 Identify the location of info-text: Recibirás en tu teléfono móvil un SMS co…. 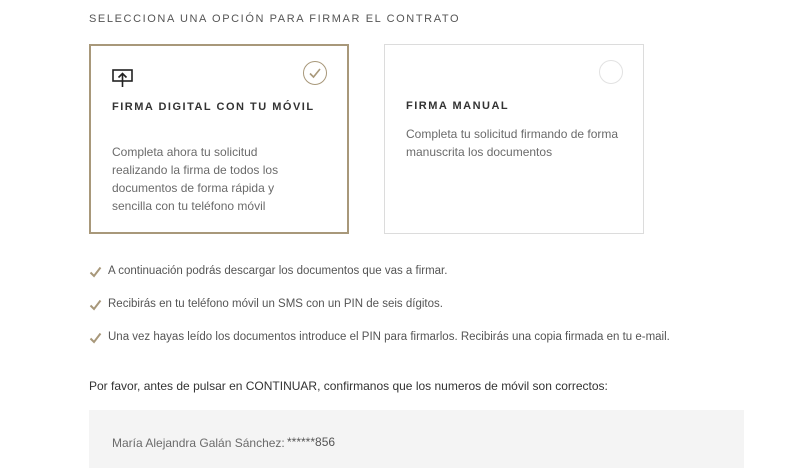
(275, 304).